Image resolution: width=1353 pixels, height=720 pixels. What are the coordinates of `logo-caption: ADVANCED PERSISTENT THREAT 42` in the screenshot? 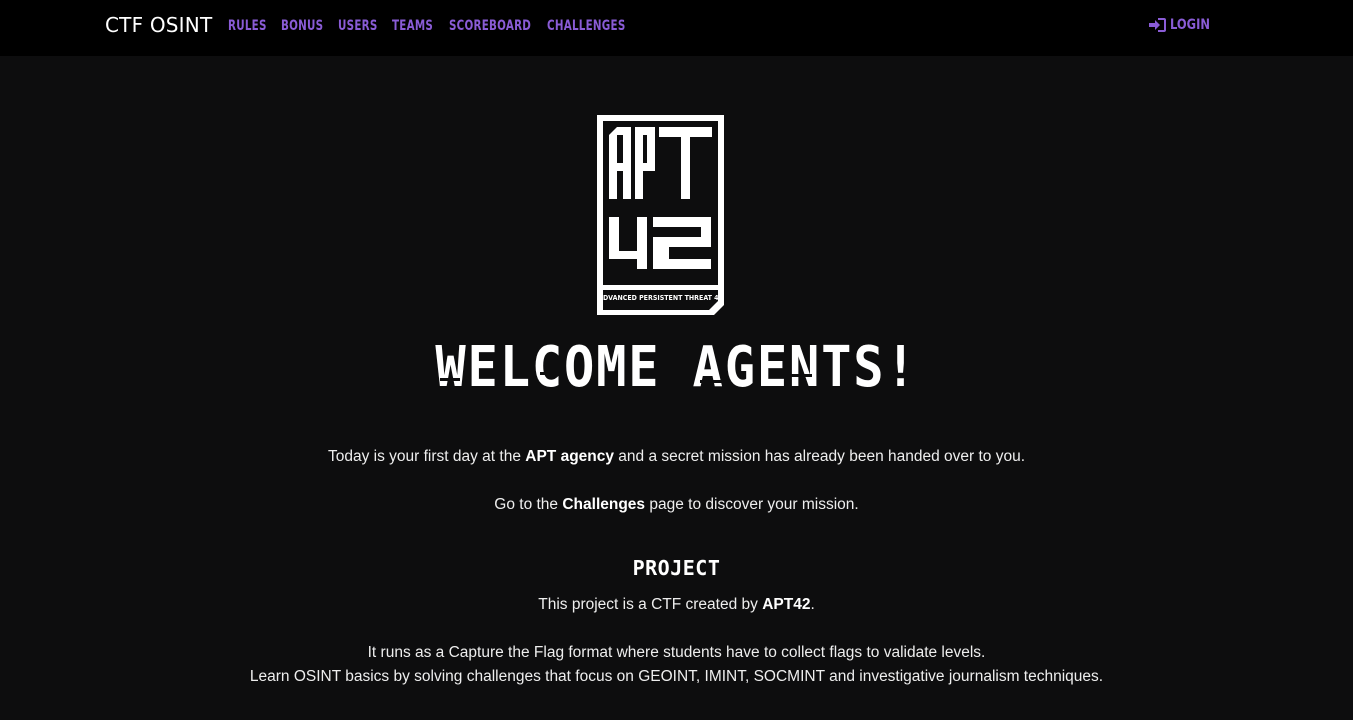 It's located at (660, 298).